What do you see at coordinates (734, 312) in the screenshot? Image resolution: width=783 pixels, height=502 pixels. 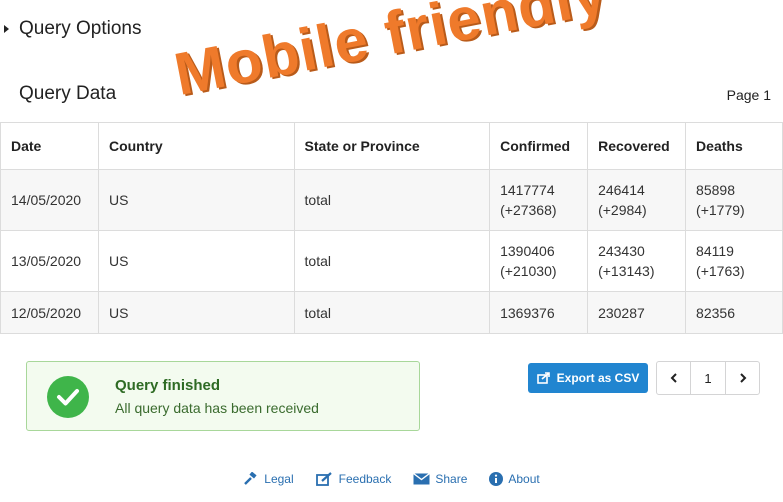 I see `cell-deaths: 82356` at bounding box center [734, 312].